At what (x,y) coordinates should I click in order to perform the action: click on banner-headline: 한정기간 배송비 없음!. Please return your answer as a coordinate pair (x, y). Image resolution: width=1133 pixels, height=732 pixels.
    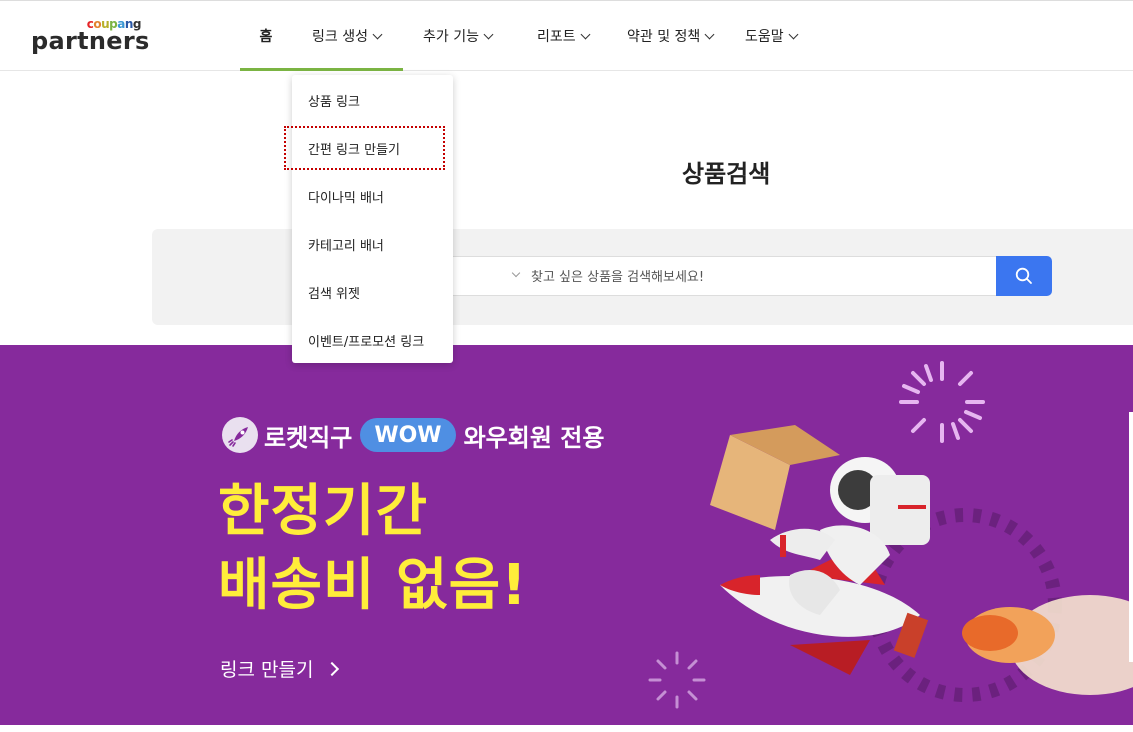
    Looking at the image, I should click on (373, 548).